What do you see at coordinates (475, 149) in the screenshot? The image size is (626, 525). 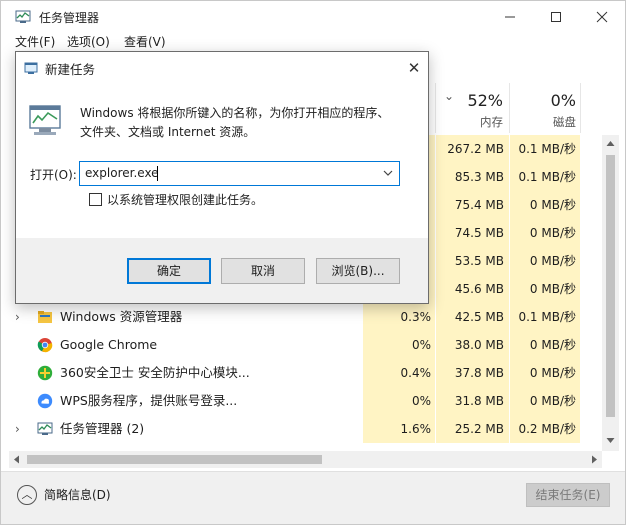 I see `memory-cell: 267.2 MB` at bounding box center [475, 149].